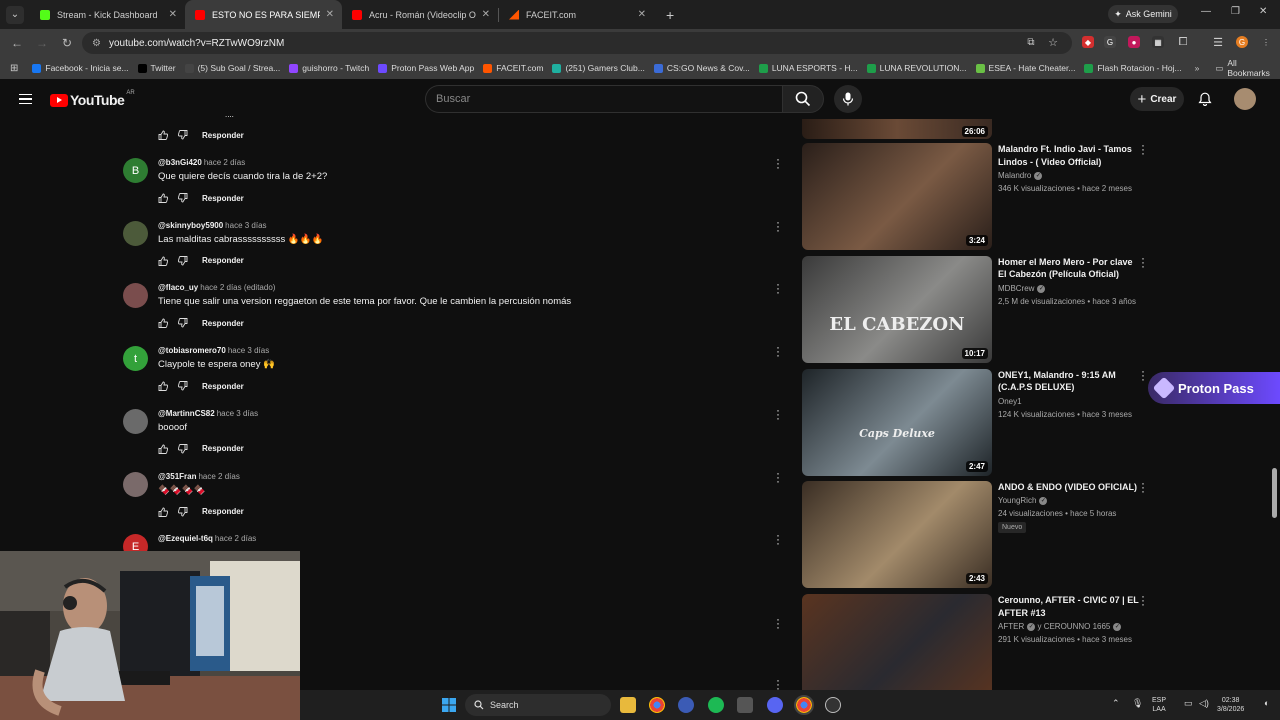 The width and height of the screenshot is (1280, 720). I want to click on video-channel: MDBCrew ✓, so click(1022, 288).